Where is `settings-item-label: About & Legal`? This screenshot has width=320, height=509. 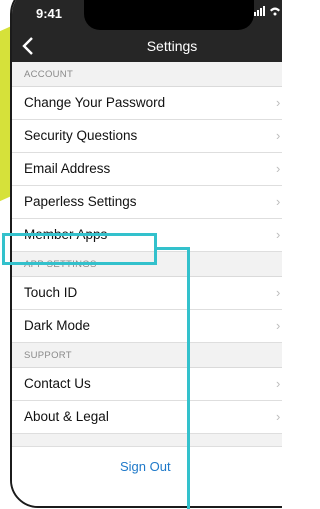 settings-item-label: About & Legal is located at coordinates (66, 416).